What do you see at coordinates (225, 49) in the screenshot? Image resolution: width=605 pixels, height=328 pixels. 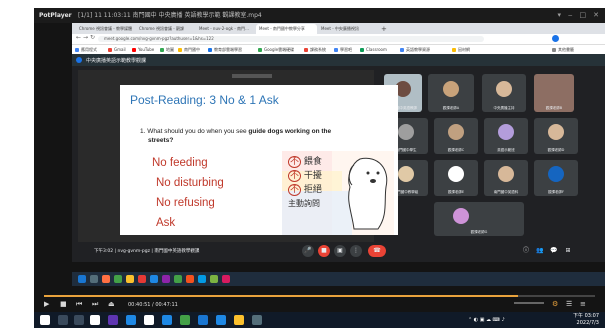 I see `bookmark-item: 教育部雲端學習` at bounding box center [225, 49].